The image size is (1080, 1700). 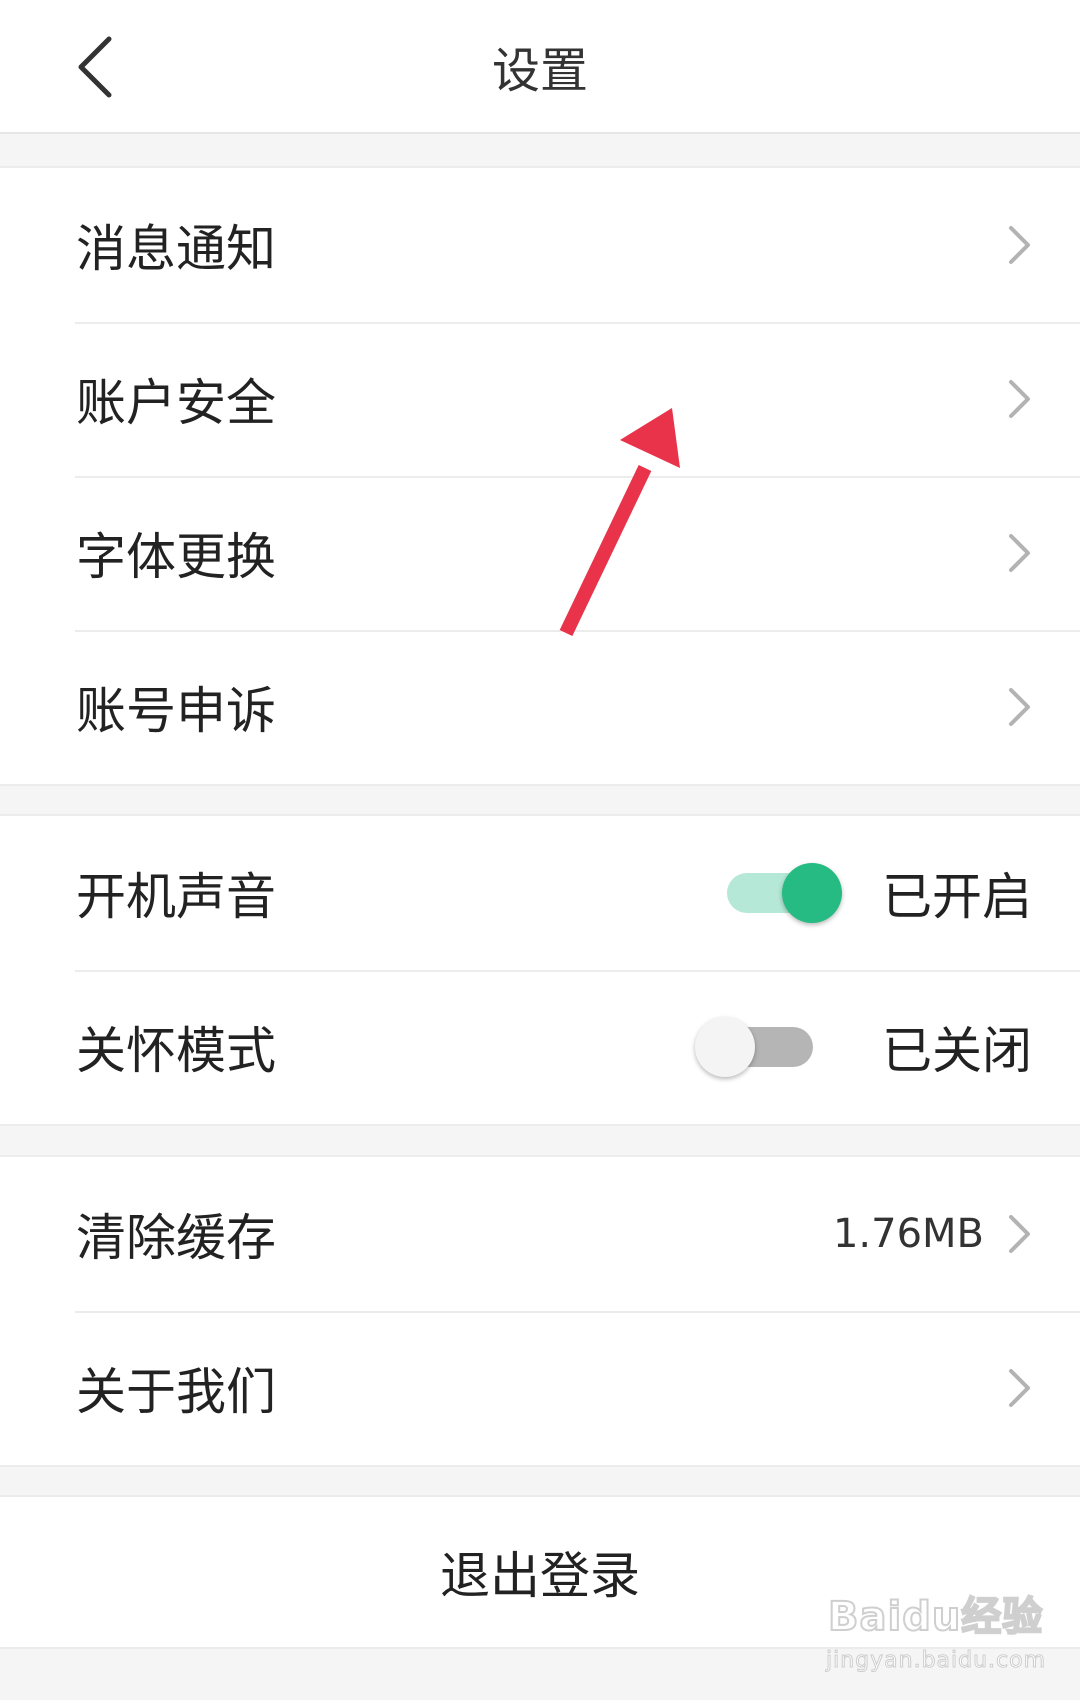 What do you see at coordinates (540, 893) in the screenshot?
I see `settings-row-startup-sound: 开机声音 已开启` at bounding box center [540, 893].